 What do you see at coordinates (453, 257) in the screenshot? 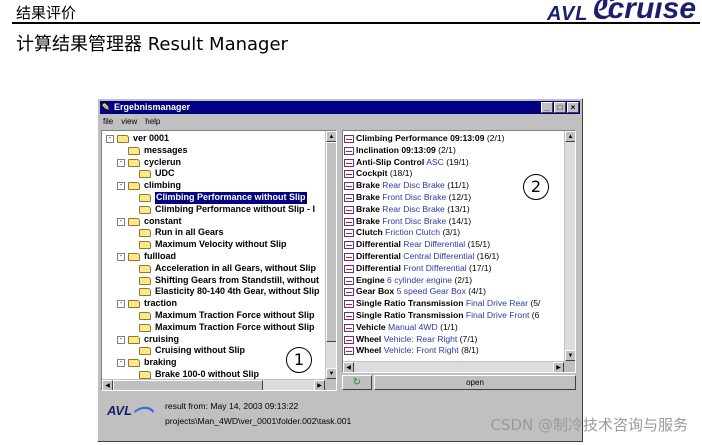
I see `result-item: Differential Central Differential (16/1)` at bounding box center [453, 257].